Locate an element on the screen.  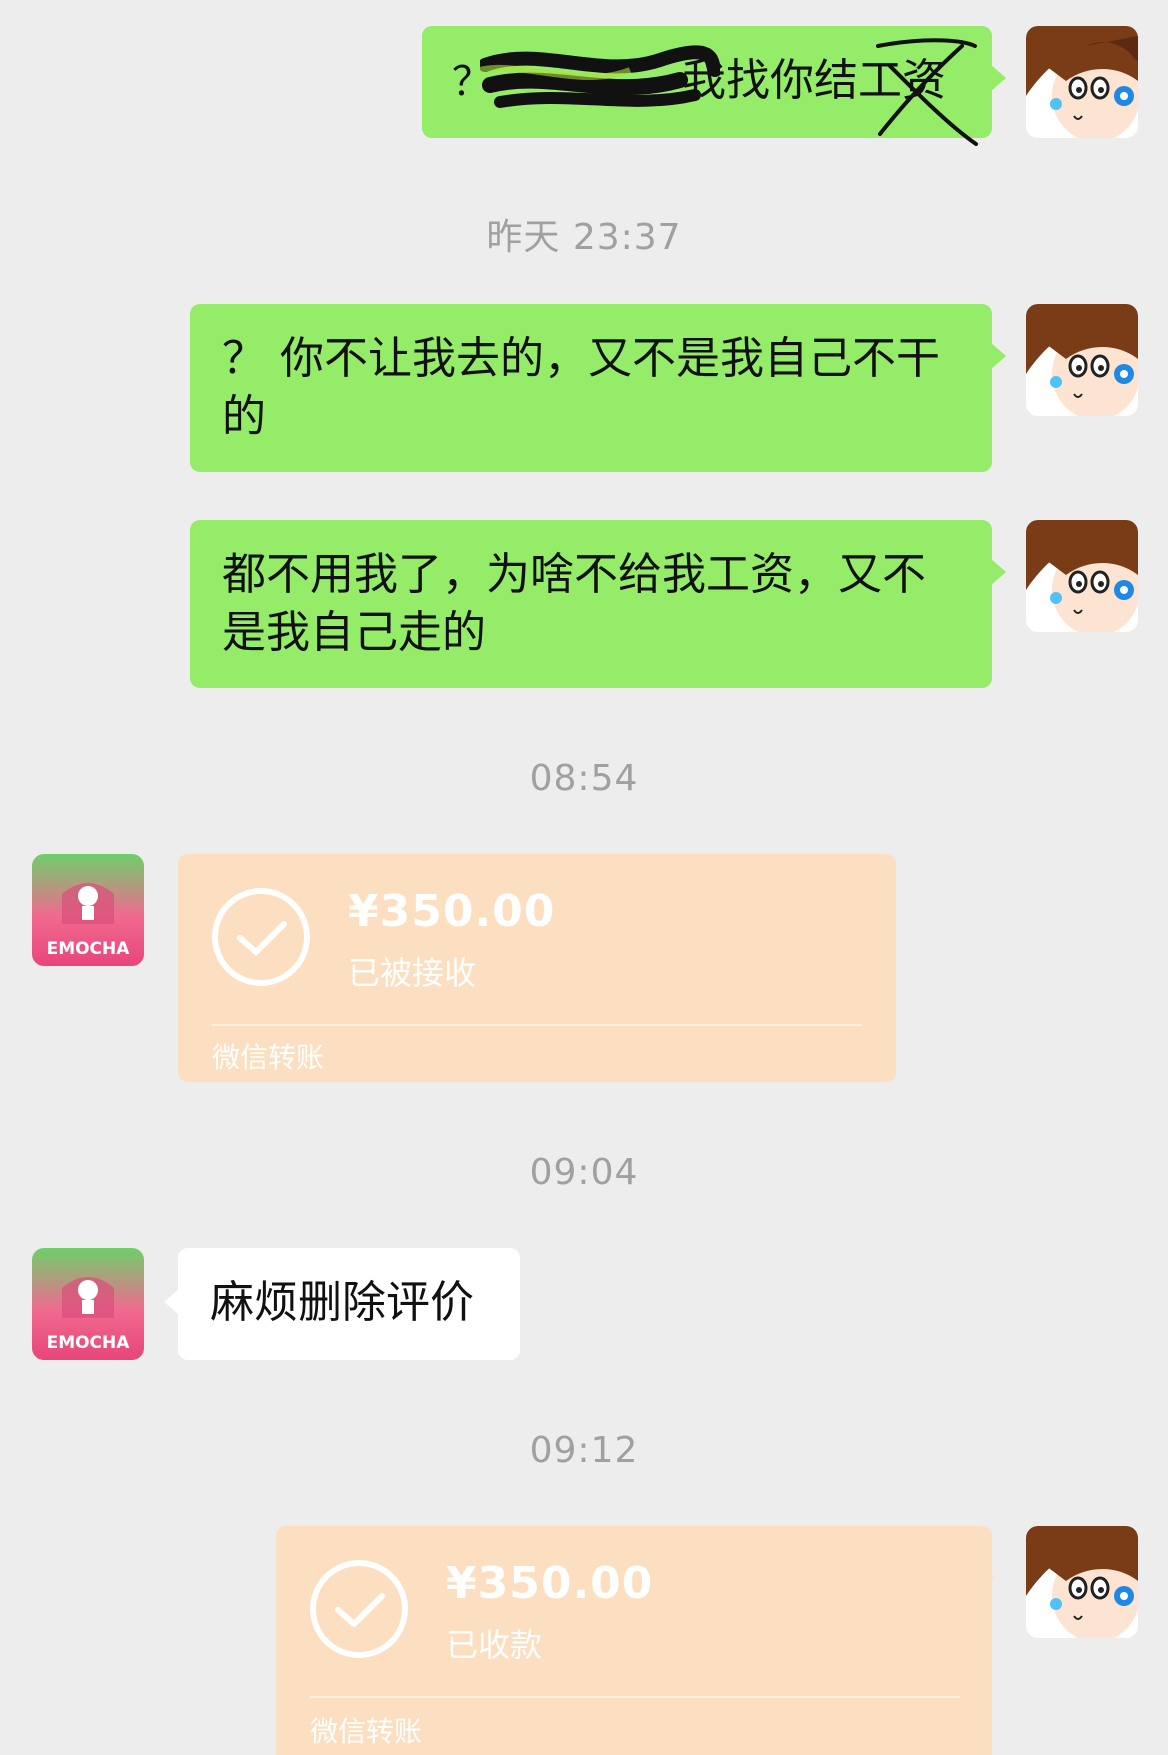
message-text: ？ 你不让我去的，又不是我自己不干的 is located at coordinates (581, 387).